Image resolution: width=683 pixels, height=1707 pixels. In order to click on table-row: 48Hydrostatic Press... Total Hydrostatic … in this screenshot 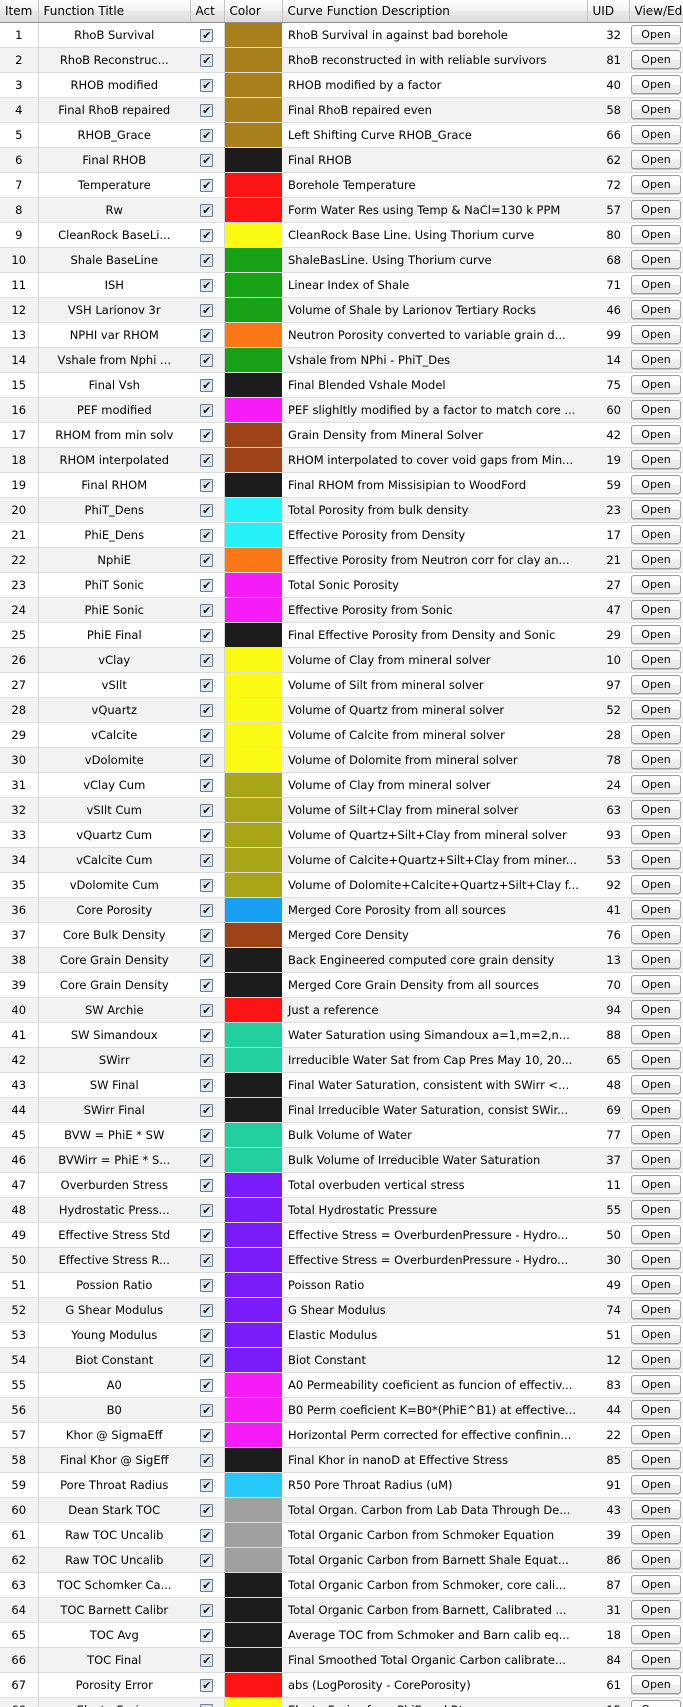, I will do `click(341, 1210)`.